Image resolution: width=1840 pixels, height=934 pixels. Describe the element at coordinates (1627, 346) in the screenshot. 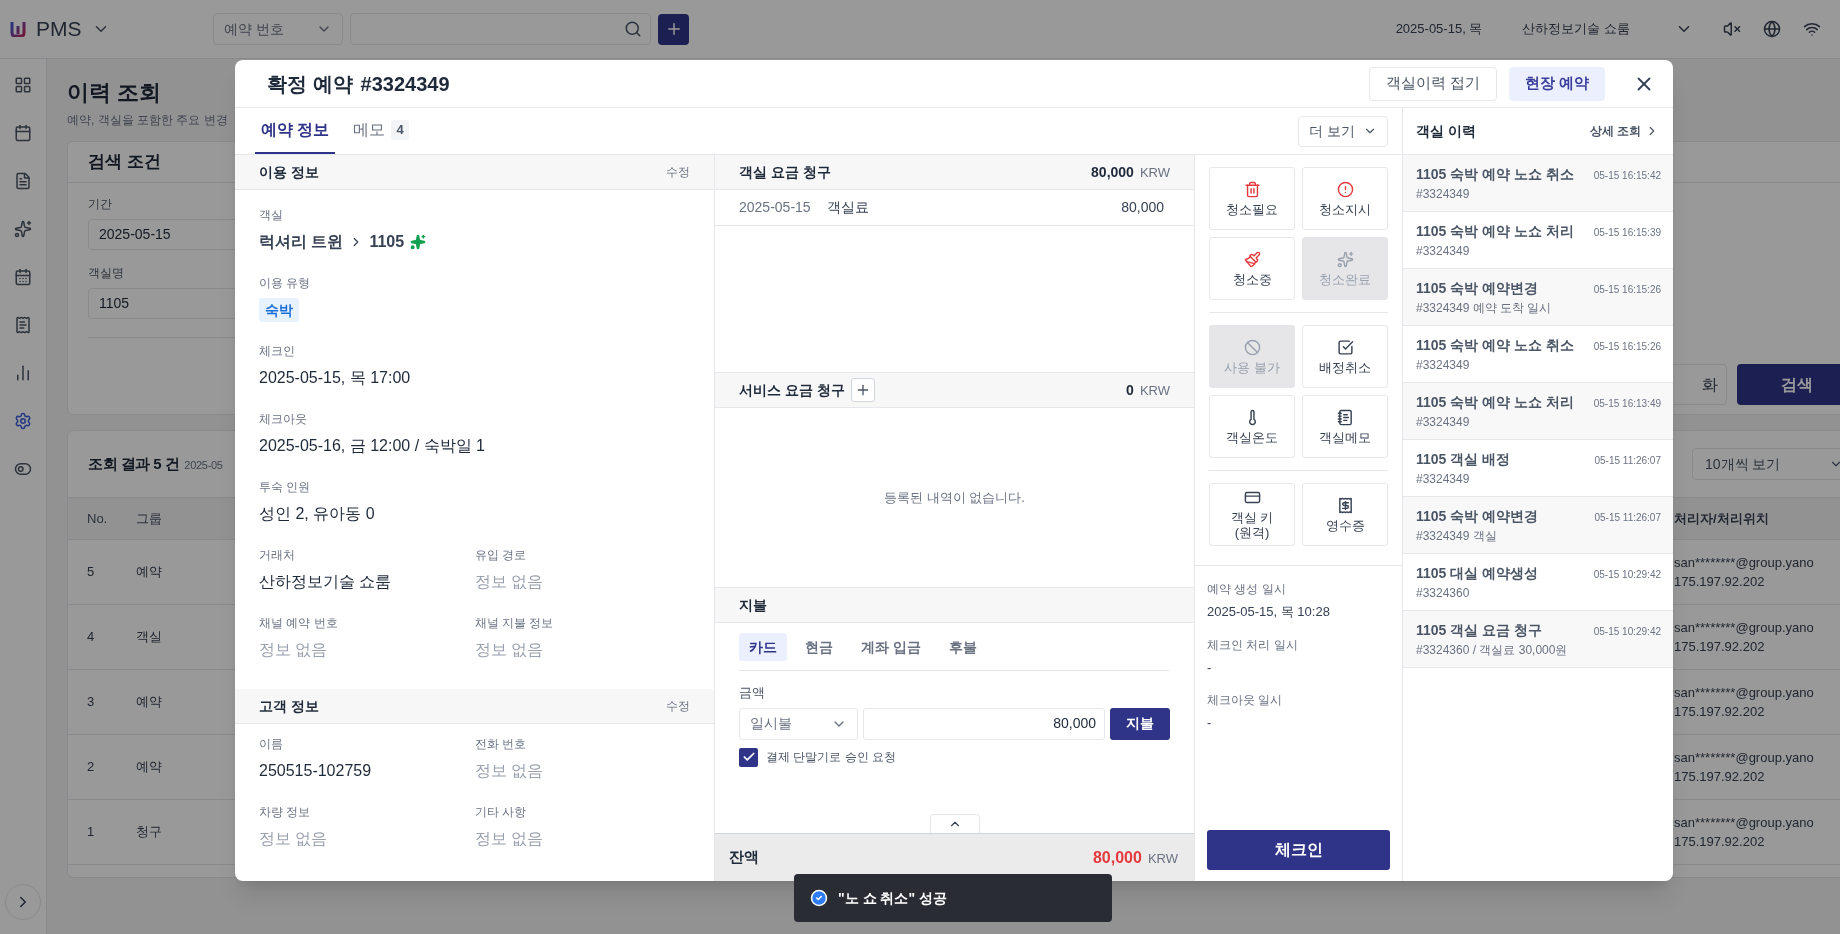

I see `history-time: 05-15 16:15:26` at that location.